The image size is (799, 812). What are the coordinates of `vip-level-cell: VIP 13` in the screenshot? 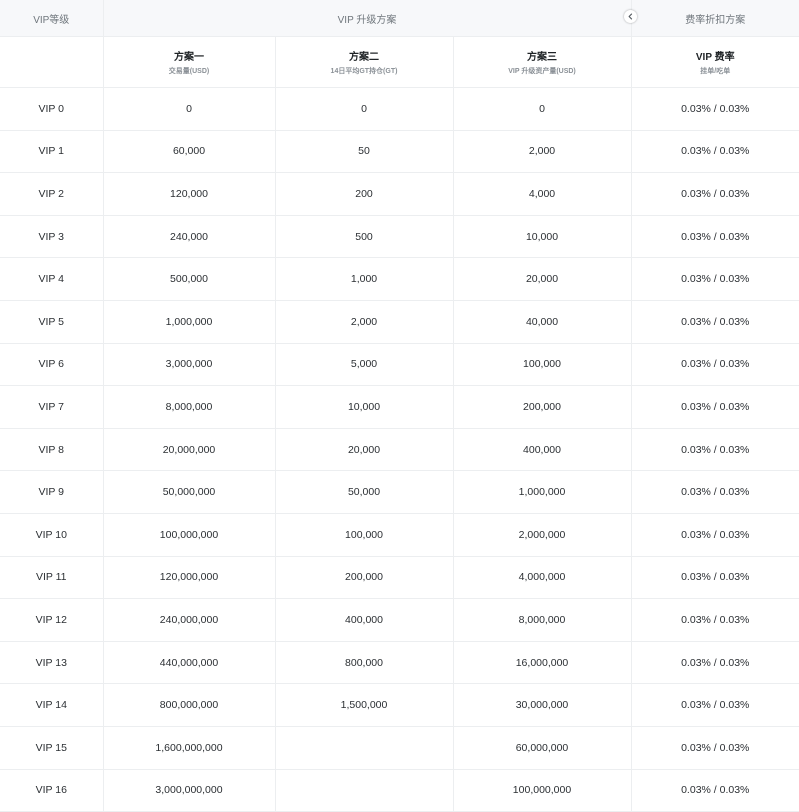 It's located at (52, 662).